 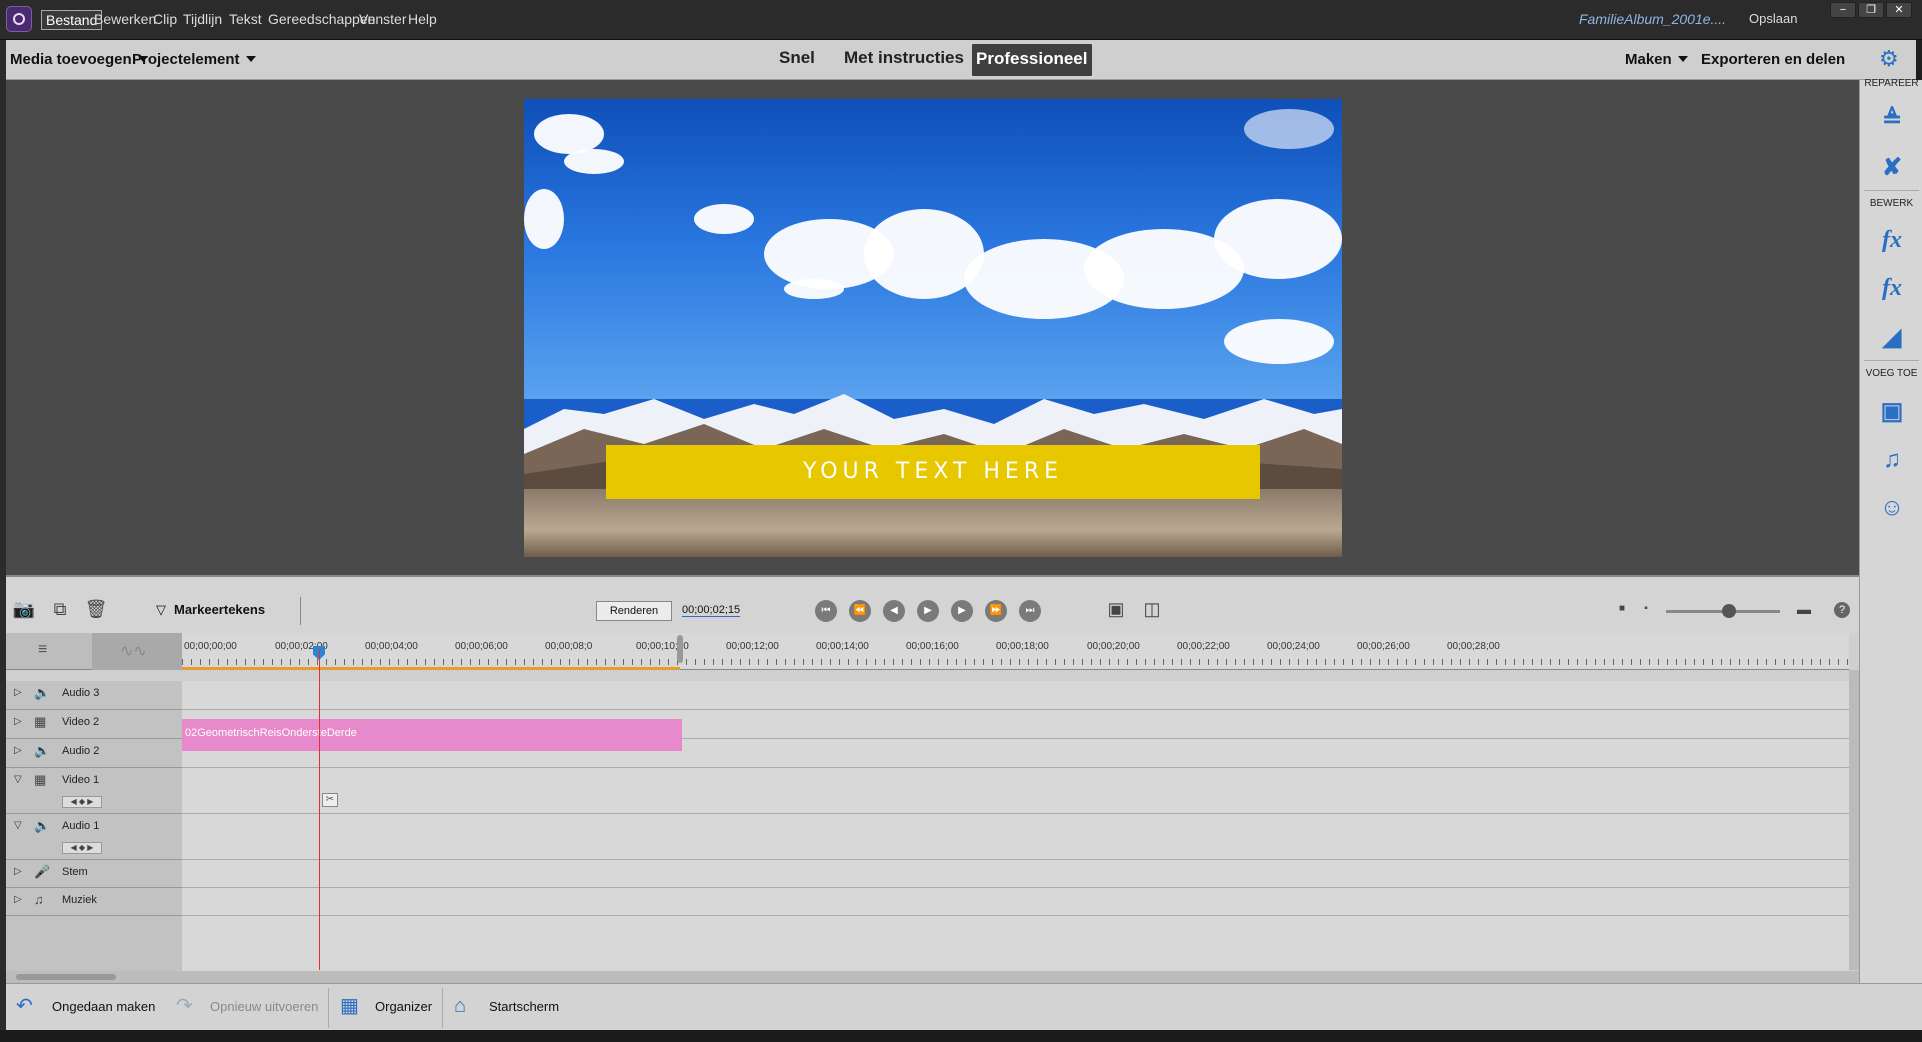 I want to click on close-button: ✕, so click(x=1899, y=10).